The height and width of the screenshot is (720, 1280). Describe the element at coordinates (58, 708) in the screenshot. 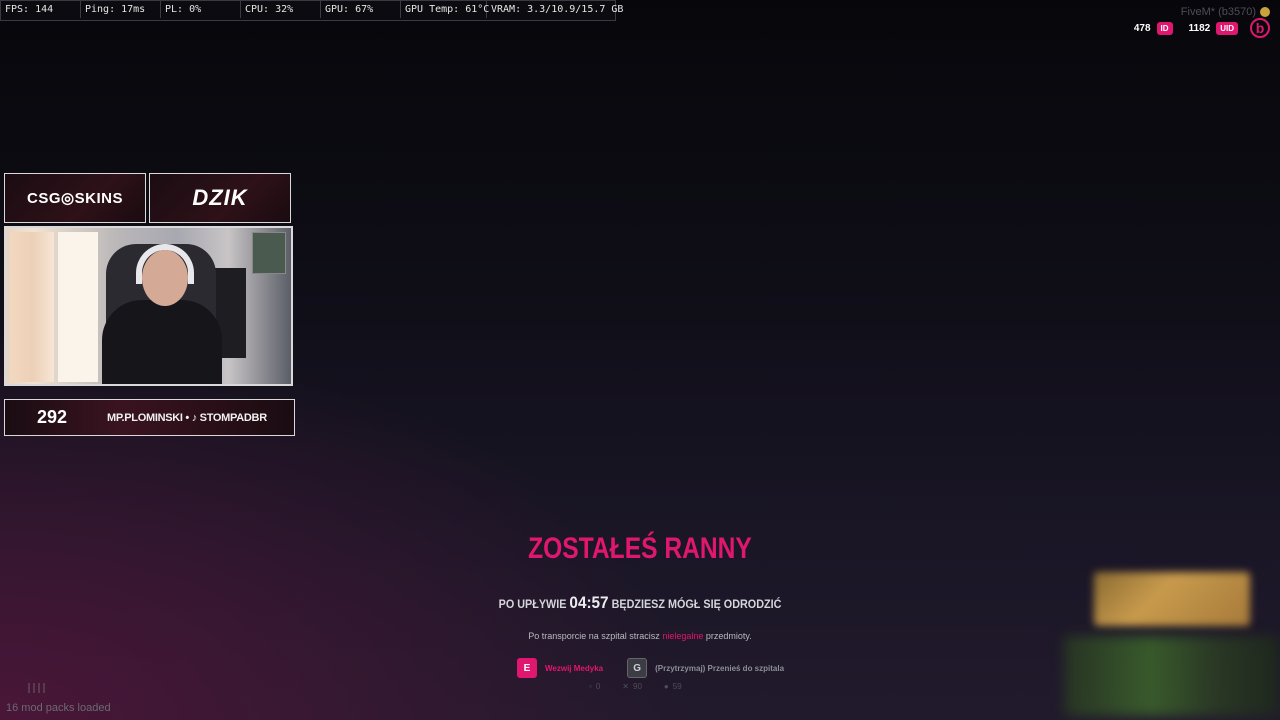

I see `mod-packs-status: 16 mod packs loaded` at that location.